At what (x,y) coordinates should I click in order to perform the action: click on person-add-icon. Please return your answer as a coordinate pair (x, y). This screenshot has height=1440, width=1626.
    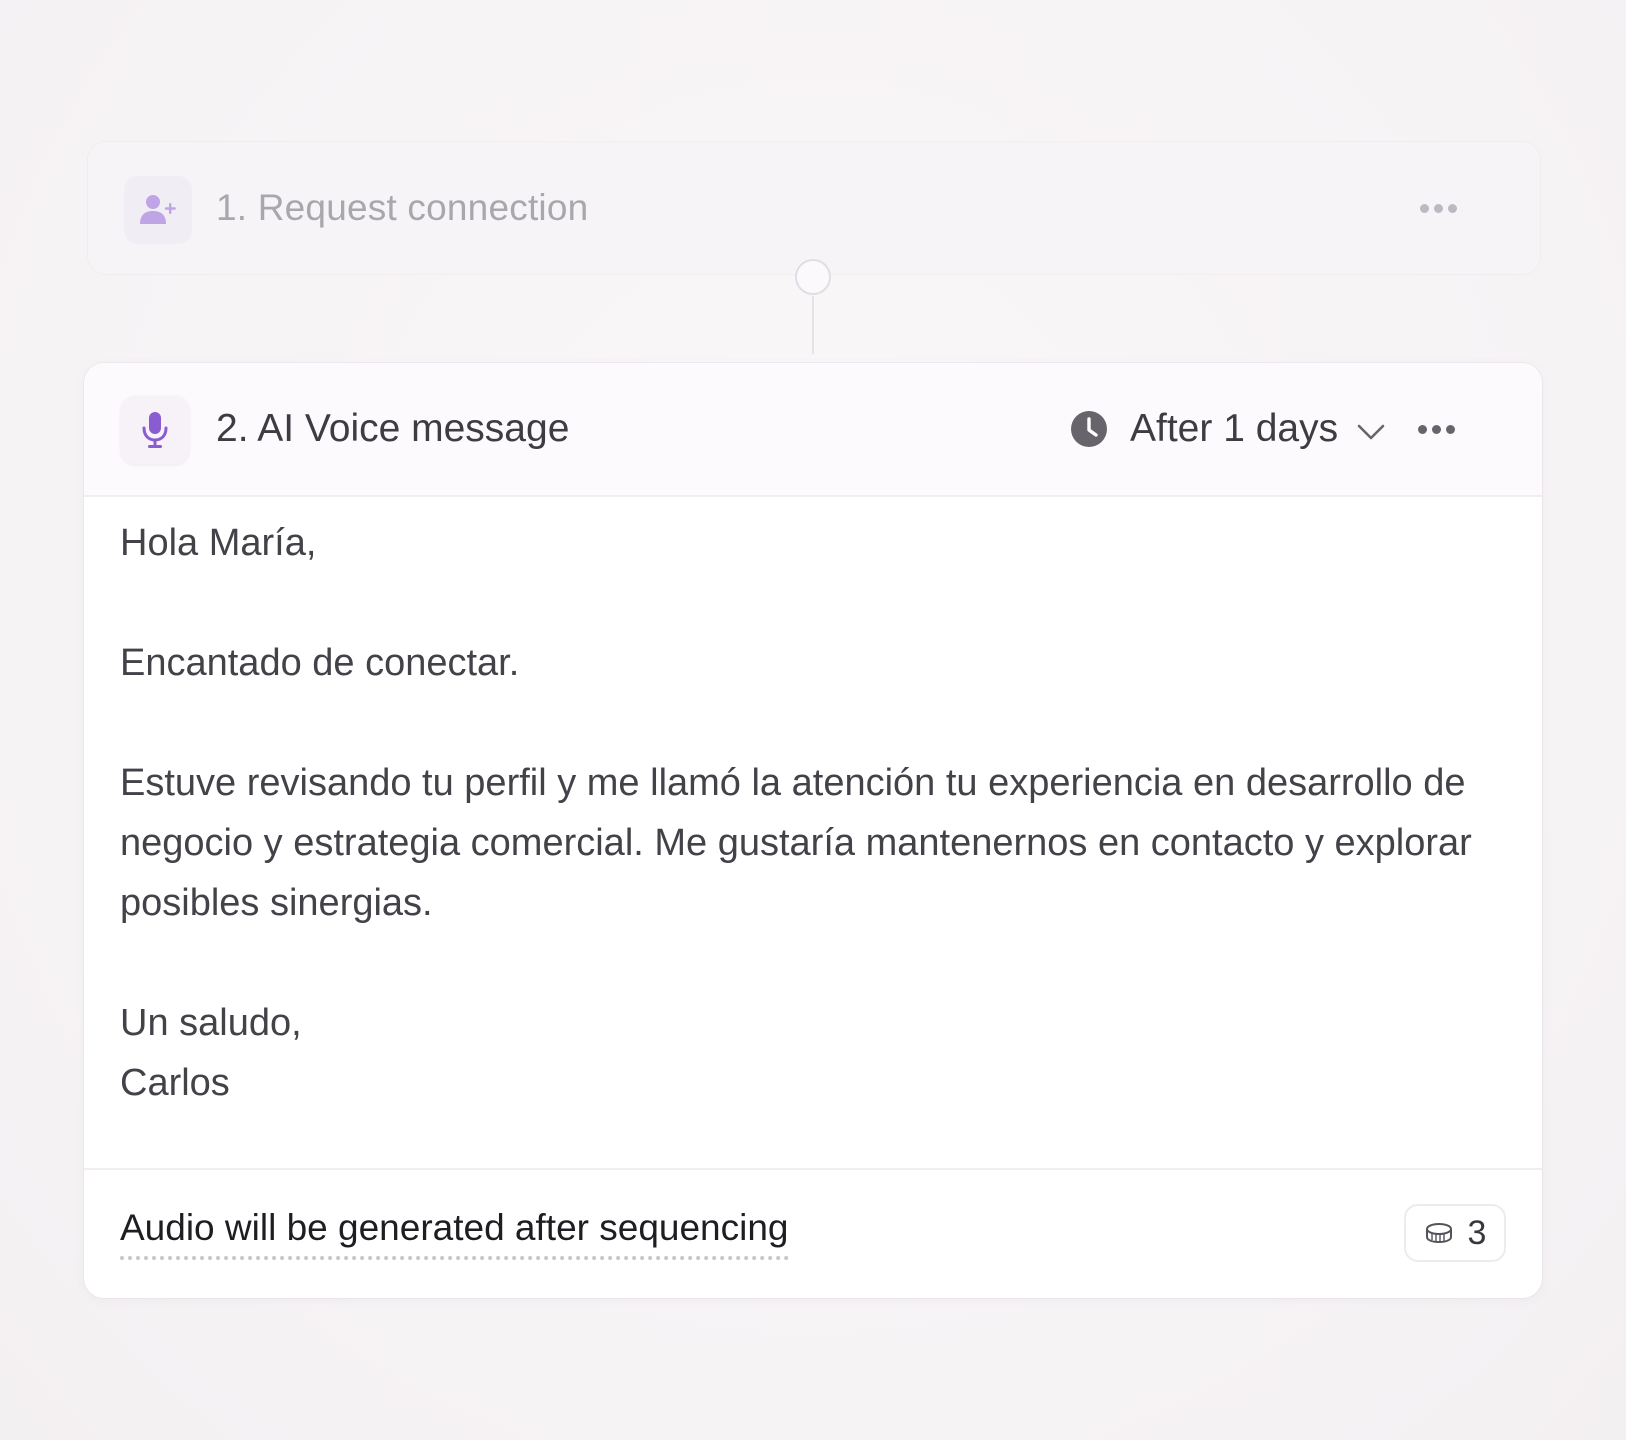
    Looking at the image, I should click on (158, 209).